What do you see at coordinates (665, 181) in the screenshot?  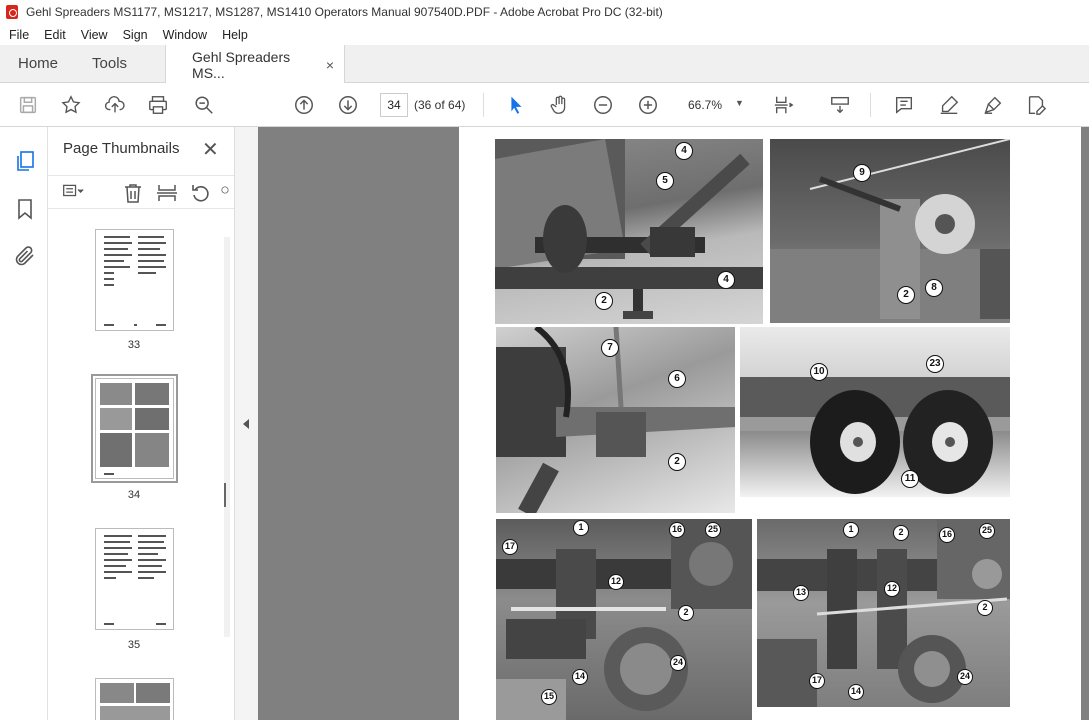 I see `part-callout: 5` at bounding box center [665, 181].